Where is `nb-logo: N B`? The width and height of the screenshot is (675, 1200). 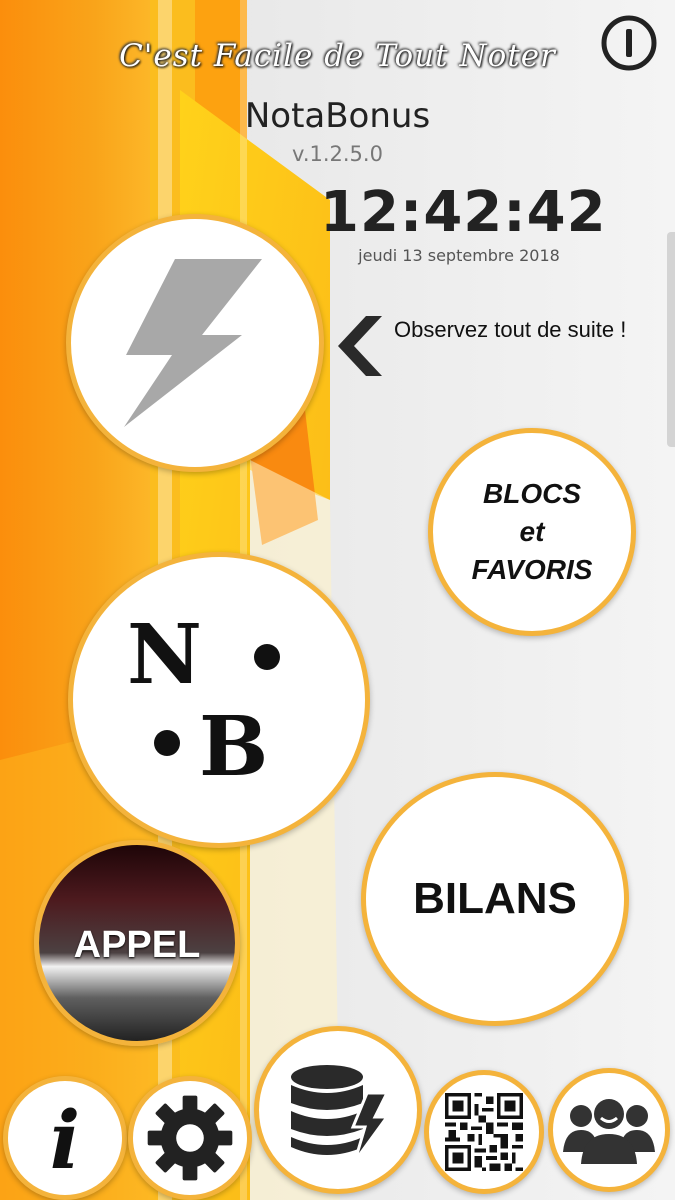 nb-logo: N B is located at coordinates (203, 700).